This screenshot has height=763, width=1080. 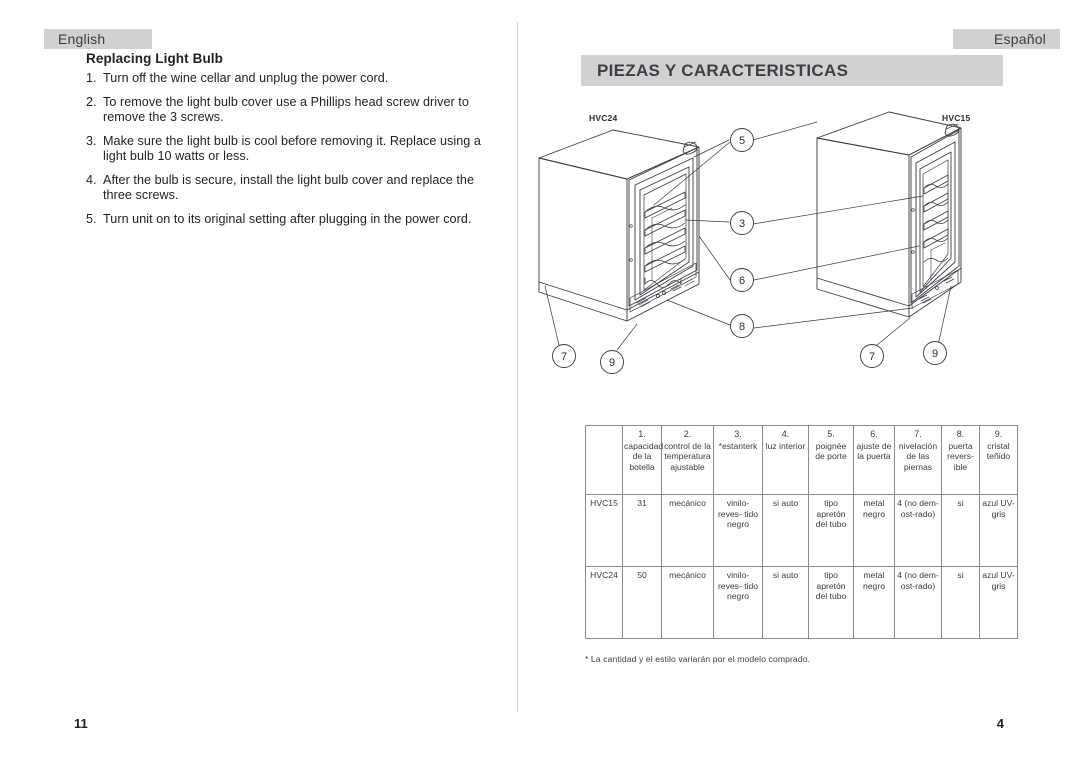 I want to click on page-number-right: 4, so click(x=1000, y=723).